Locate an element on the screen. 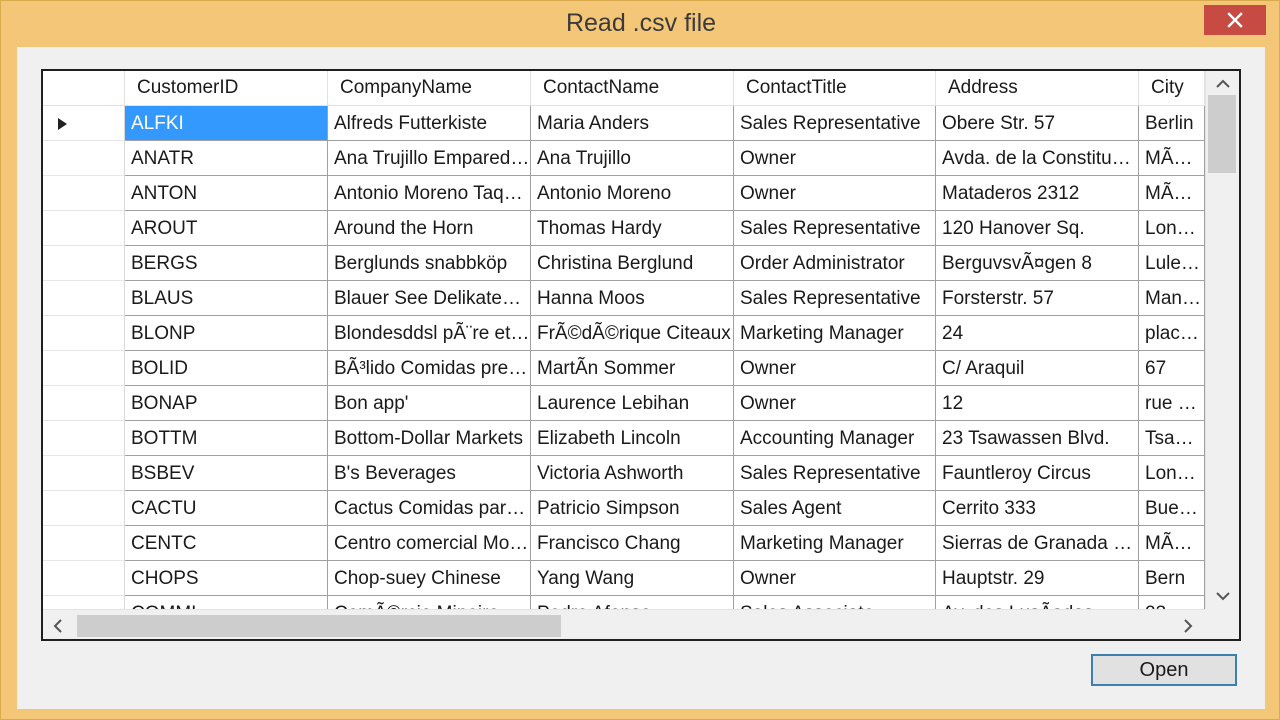 This screenshot has height=720, width=1280. grid-cell: Bon app' is located at coordinates (429, 403).